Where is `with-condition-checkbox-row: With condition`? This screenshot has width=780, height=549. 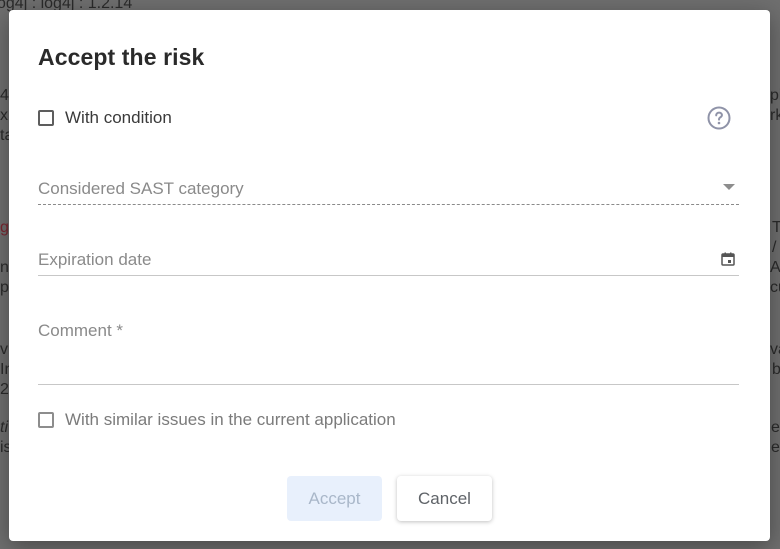 with-condition-checkbox-row: With condition is located at coordinates (105, 118).